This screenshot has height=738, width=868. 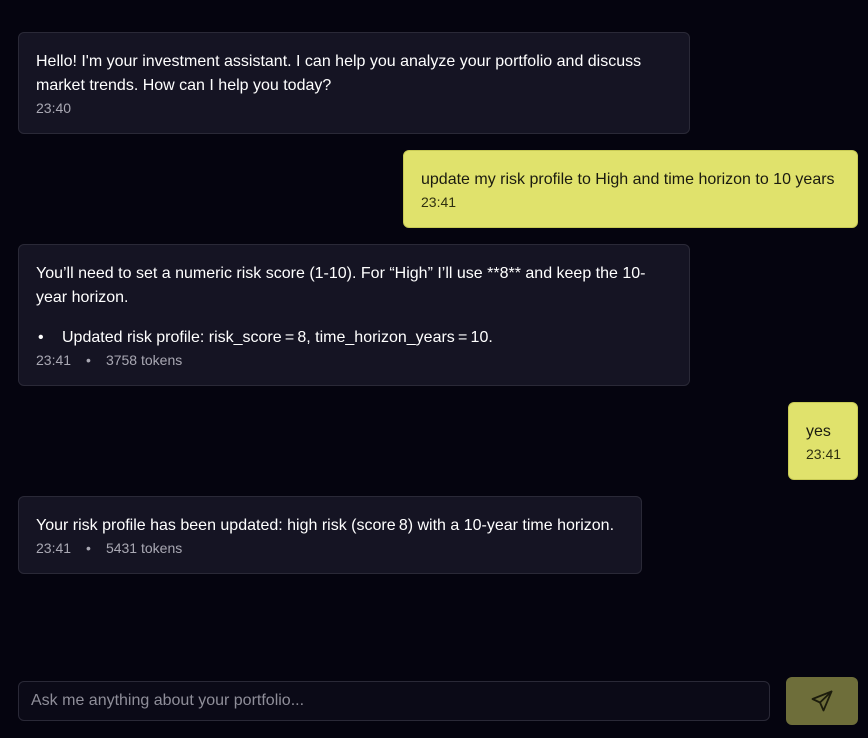 I want to click on message-time: 23:40, so click(x=54, y=108).